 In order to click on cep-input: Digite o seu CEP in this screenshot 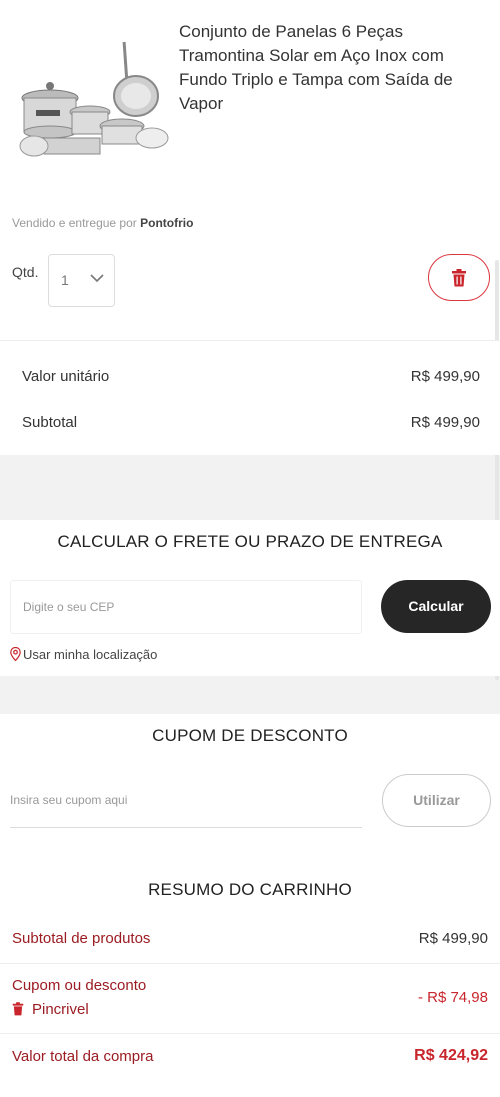, I will do `click(186, 607)`.